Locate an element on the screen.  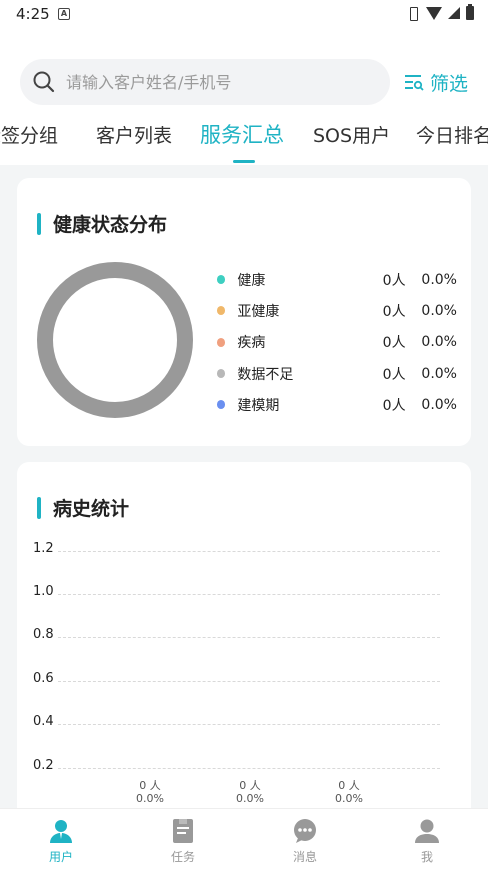
message-icon is located at coordinates (305, 831).